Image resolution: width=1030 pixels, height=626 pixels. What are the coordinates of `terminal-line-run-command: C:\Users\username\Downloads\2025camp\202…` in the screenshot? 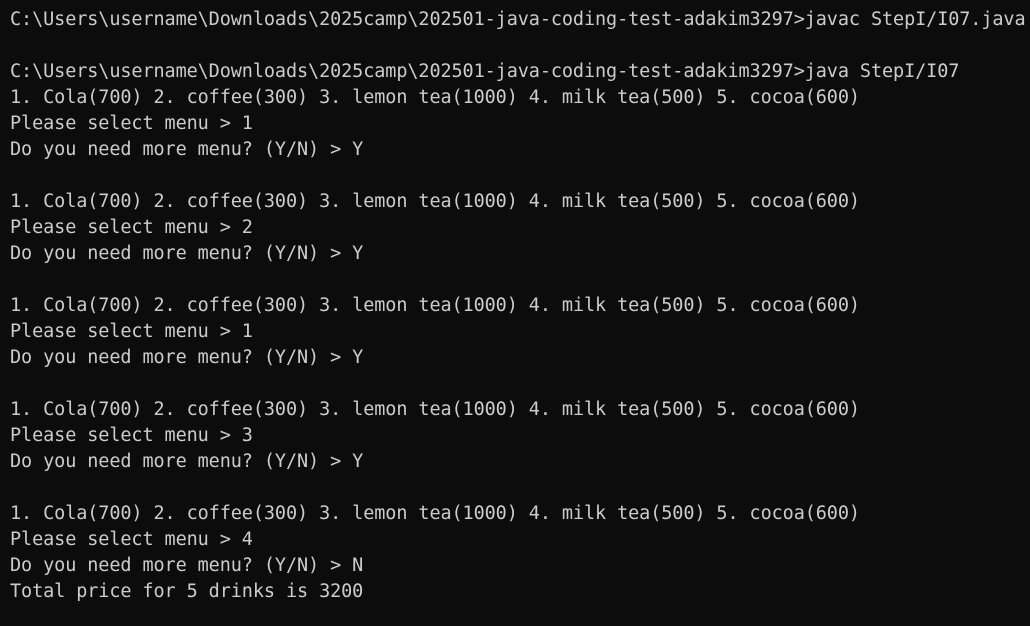 It's located at (485, 71).